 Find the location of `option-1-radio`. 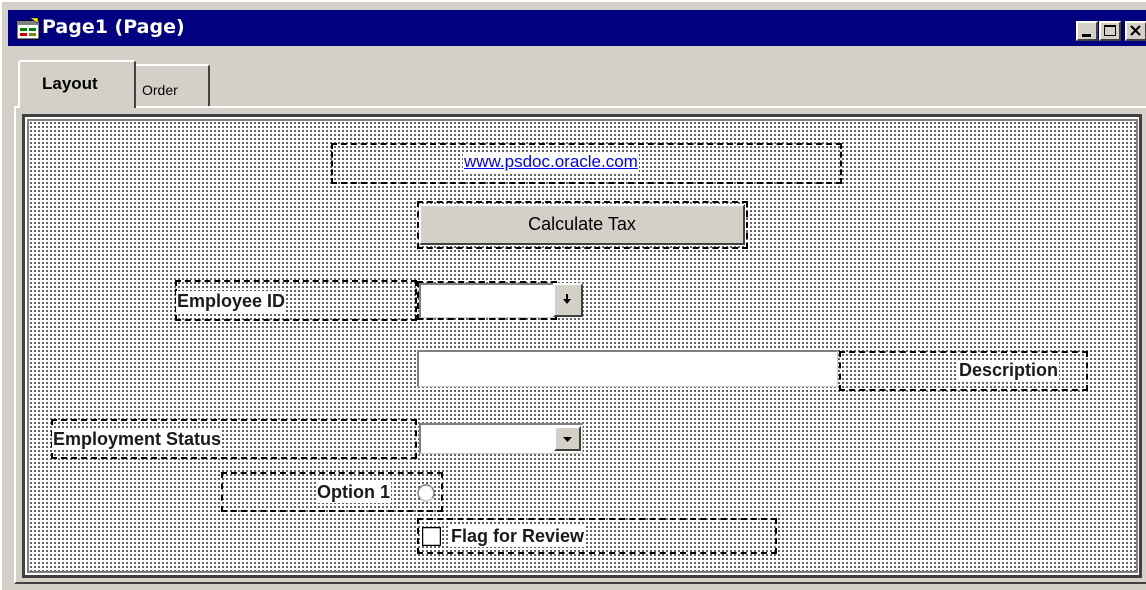

option-1-radio is located at coordinates (426, 493).